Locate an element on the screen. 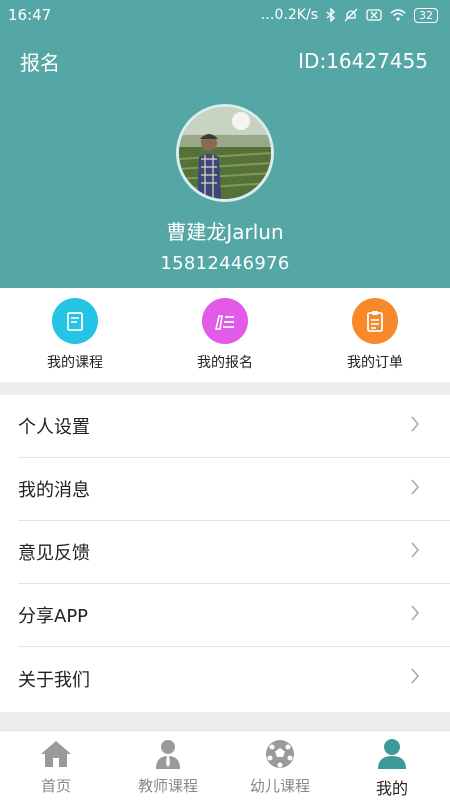 Image resolution: width=450 pixels, height=800 pixels. menu-item-about-us: 关于我们 is located at coordinates (234, 678).